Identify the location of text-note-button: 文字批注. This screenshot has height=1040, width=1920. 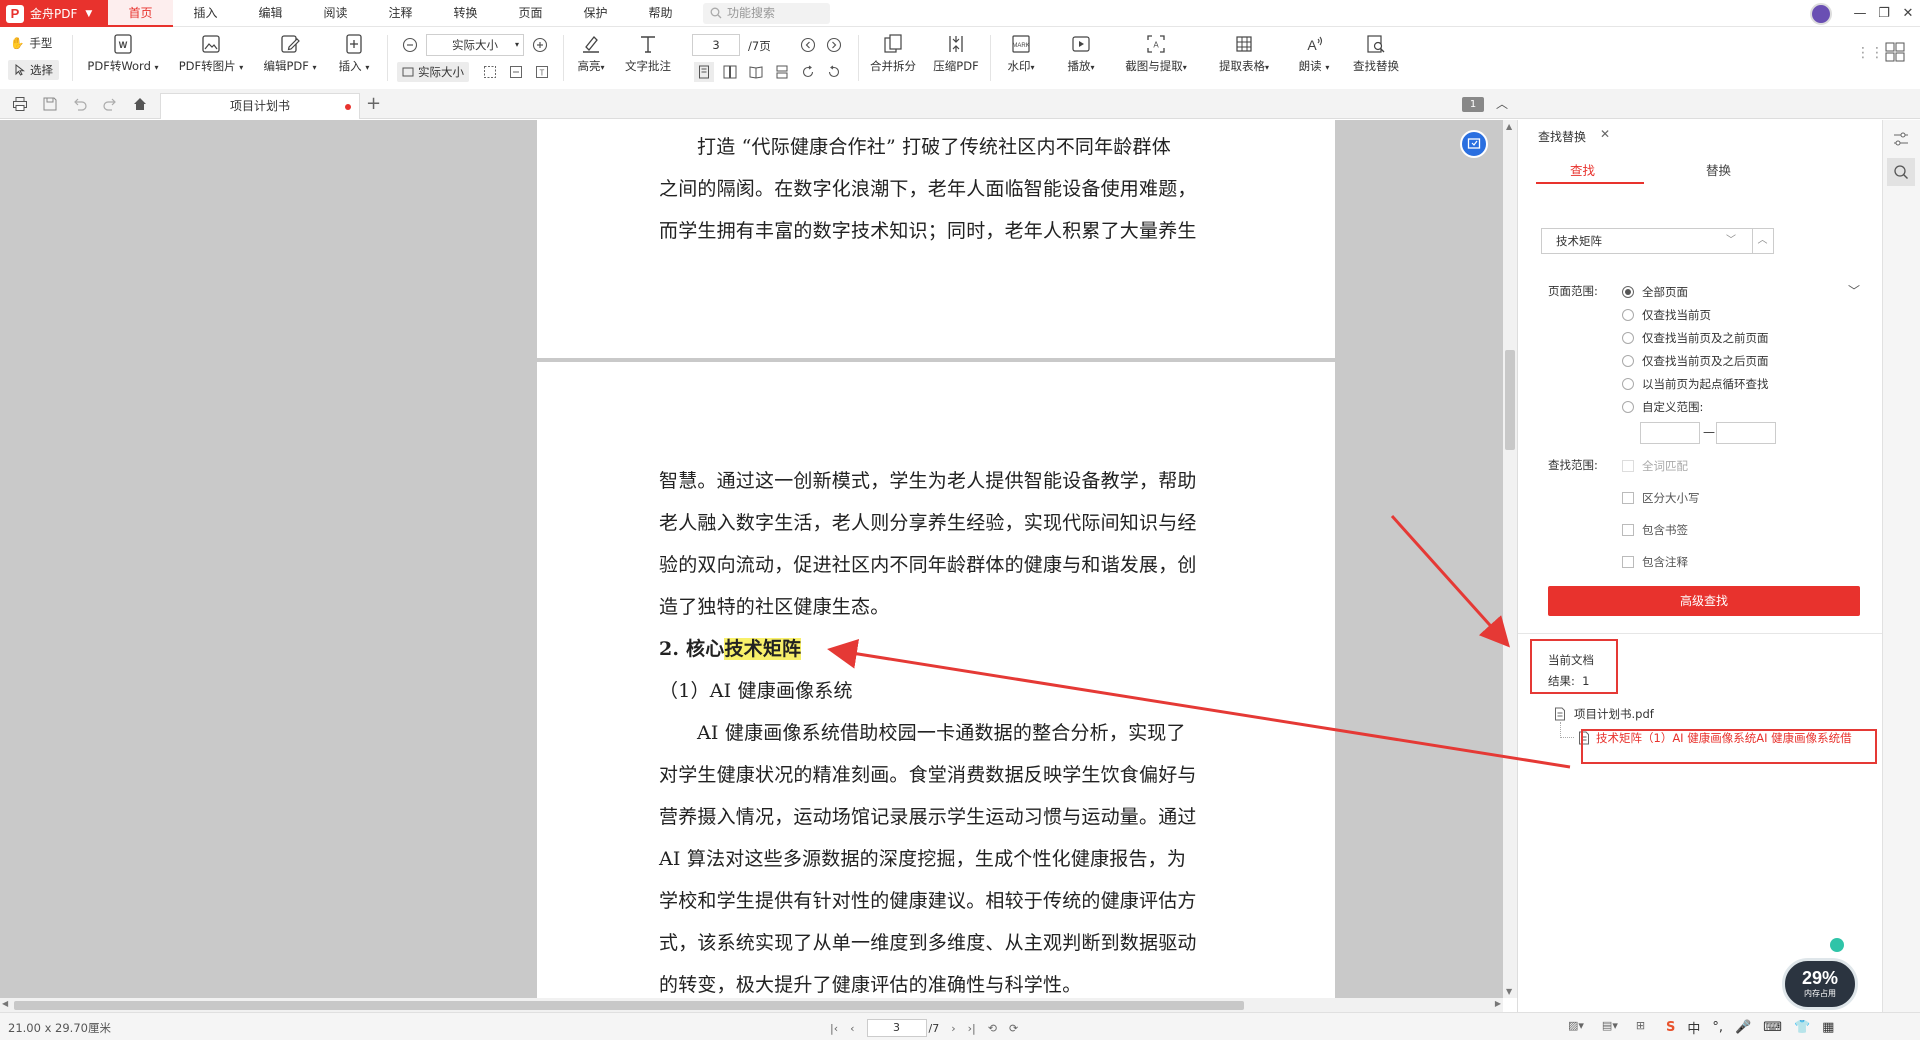
(648, 53).